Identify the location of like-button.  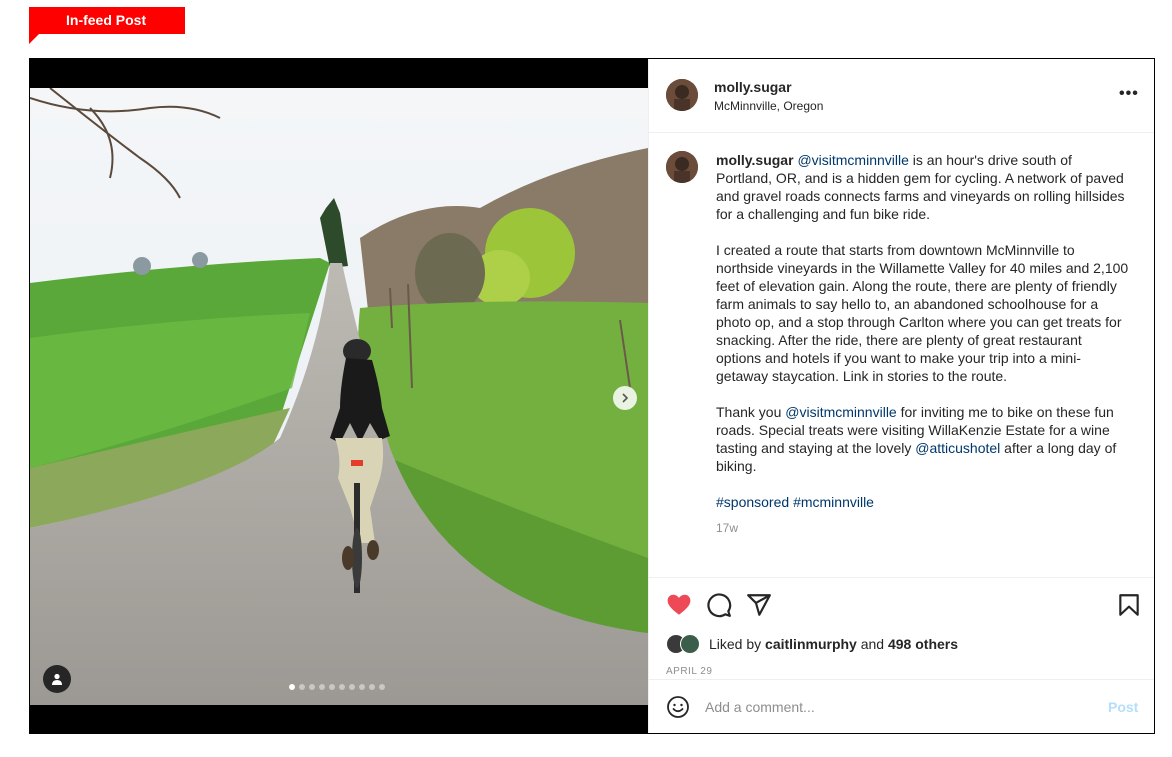
(679, 605).